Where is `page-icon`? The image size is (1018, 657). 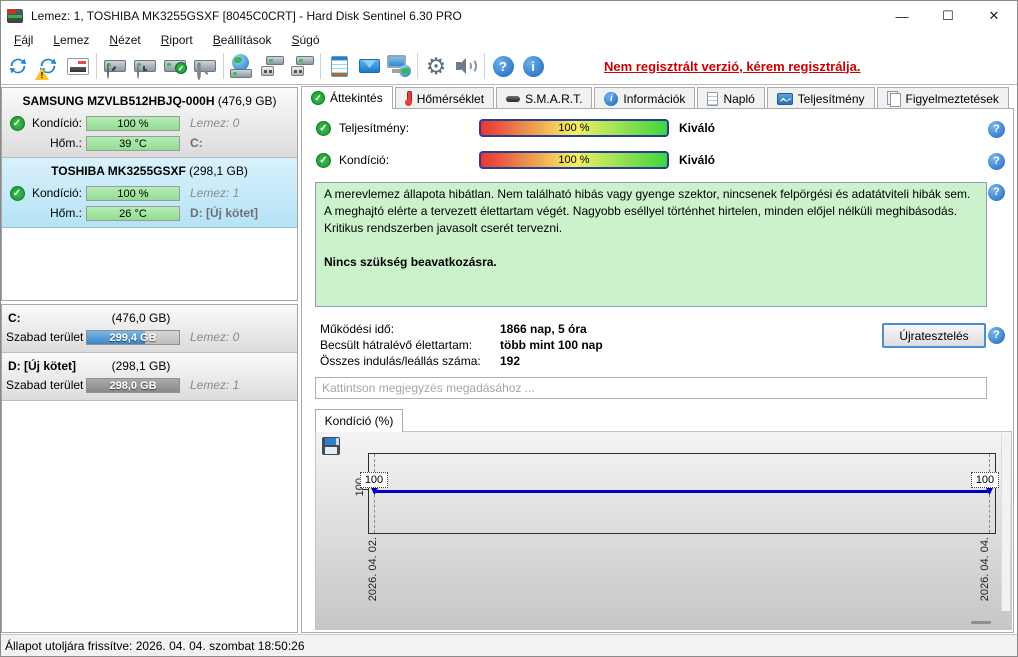 page-icon is located at coordinates (713, 98).